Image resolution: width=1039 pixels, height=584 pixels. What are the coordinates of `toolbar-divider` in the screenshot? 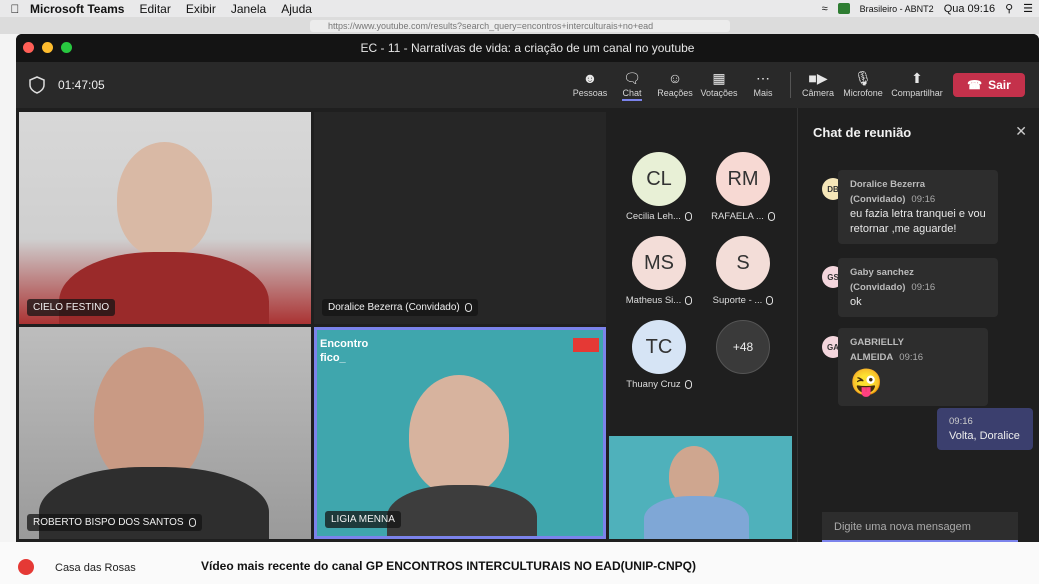 It's located at (790, 85).